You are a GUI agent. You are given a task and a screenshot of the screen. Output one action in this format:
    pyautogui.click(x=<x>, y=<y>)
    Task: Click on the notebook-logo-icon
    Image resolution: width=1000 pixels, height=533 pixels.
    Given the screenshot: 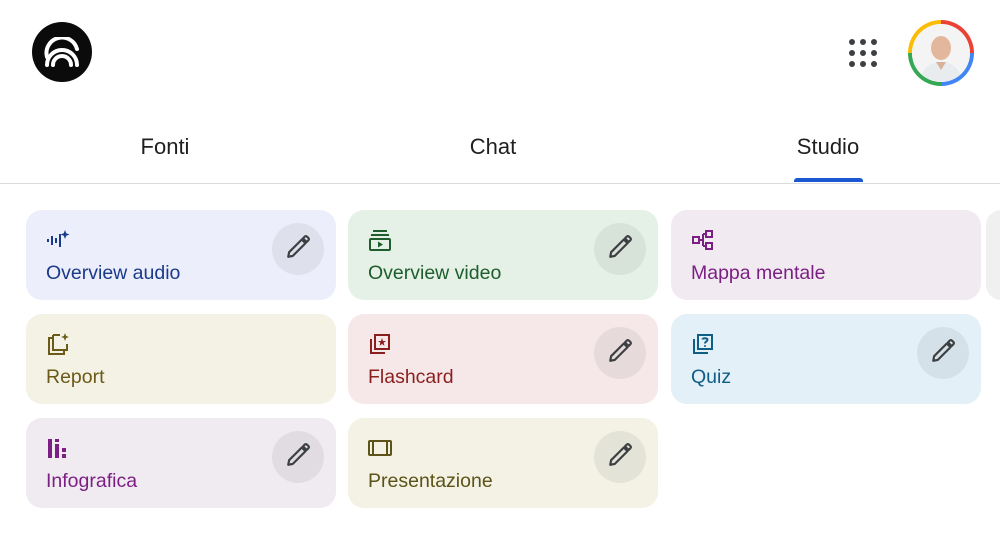 What is the action you would take?
    pyautogui.click(x=62, y=52)
    